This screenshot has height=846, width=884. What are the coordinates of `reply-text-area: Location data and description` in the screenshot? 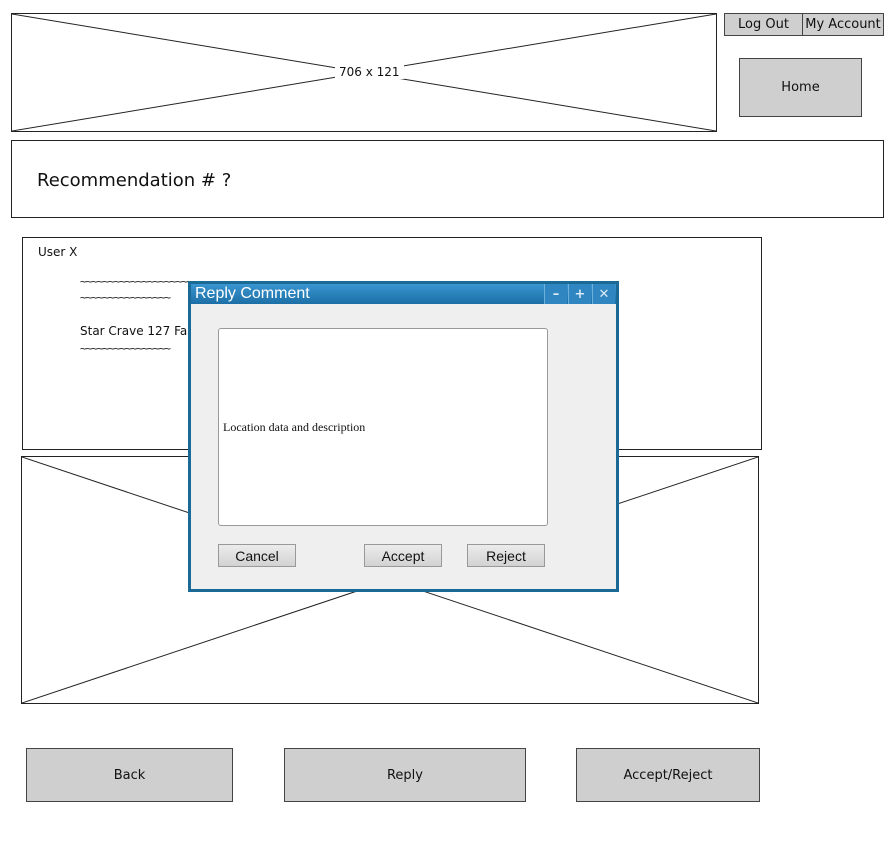 It's located at (383, 427).